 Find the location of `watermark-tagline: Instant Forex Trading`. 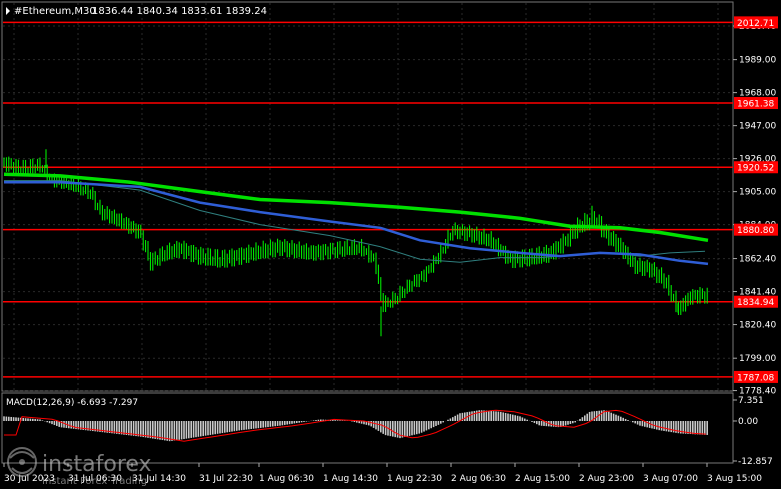

watermark-tagline: Instant Forex Trading is located at coordinates (94, 481).